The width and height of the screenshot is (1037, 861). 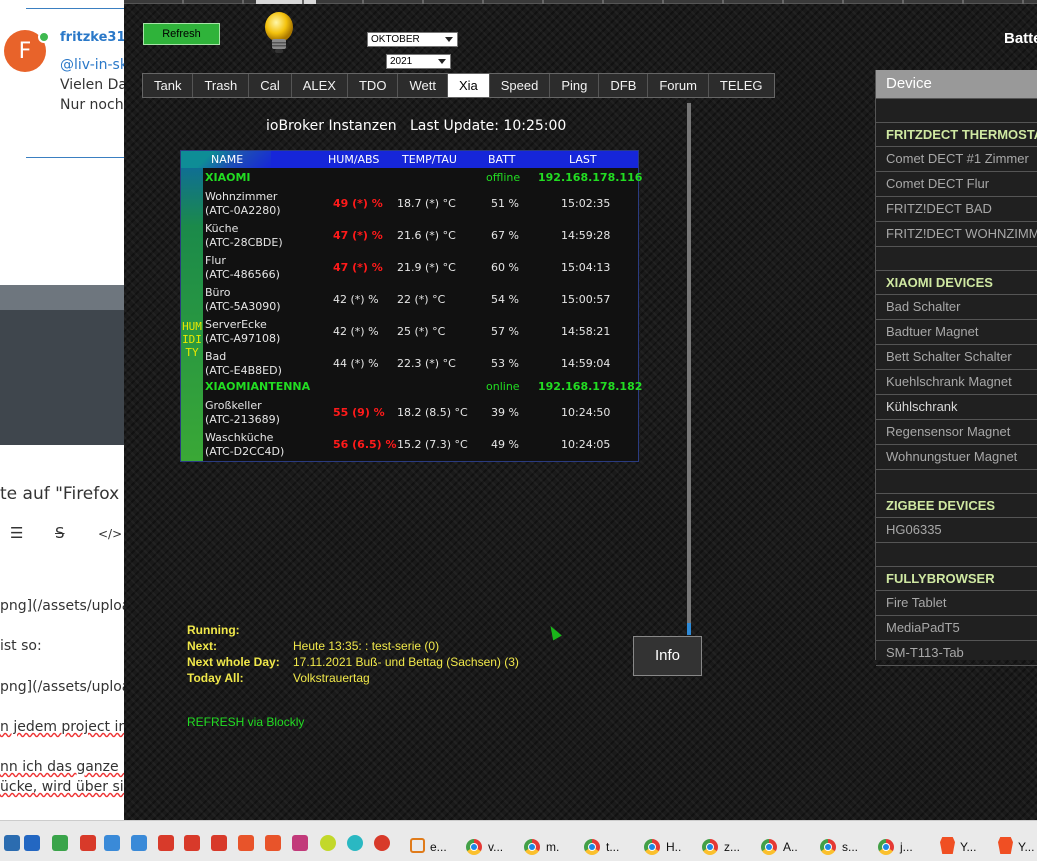 I want to click on tab-xia: Xia, so click(x=468, y=85).